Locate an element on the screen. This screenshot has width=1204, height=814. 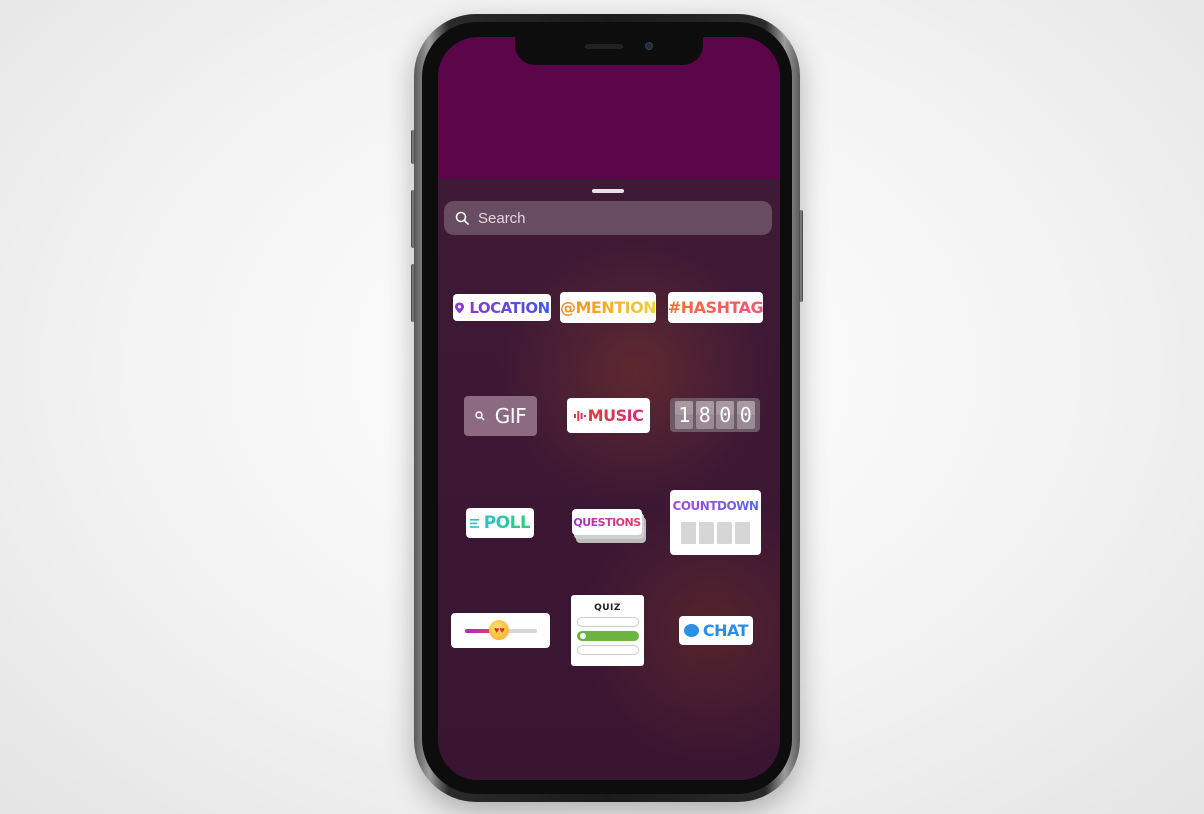
location-sticker: LOCATION is located at coordinates (502, 307).